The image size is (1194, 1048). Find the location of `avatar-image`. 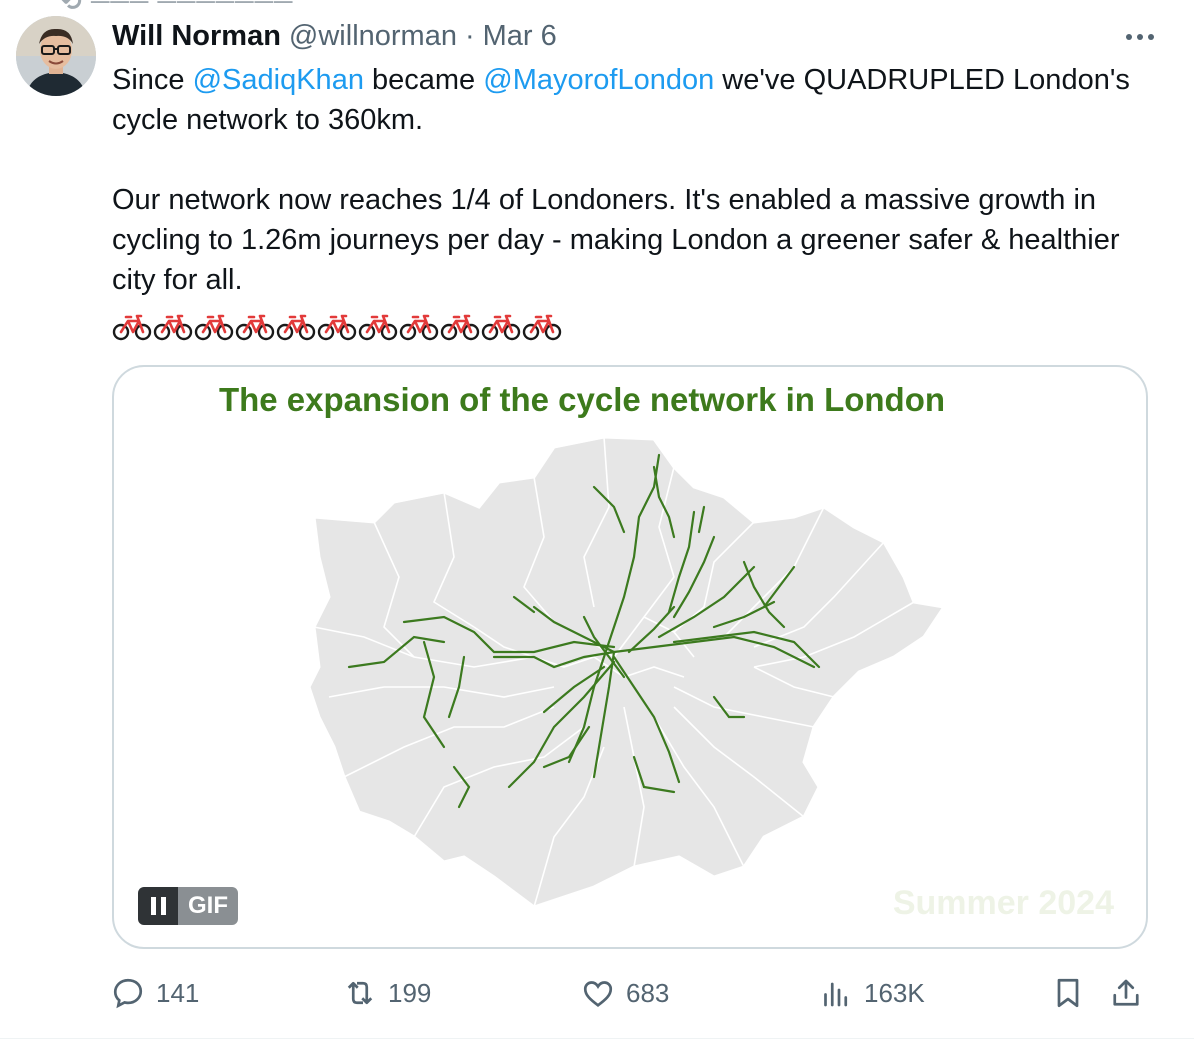

avatar-image is located at coordinates (56, 56).